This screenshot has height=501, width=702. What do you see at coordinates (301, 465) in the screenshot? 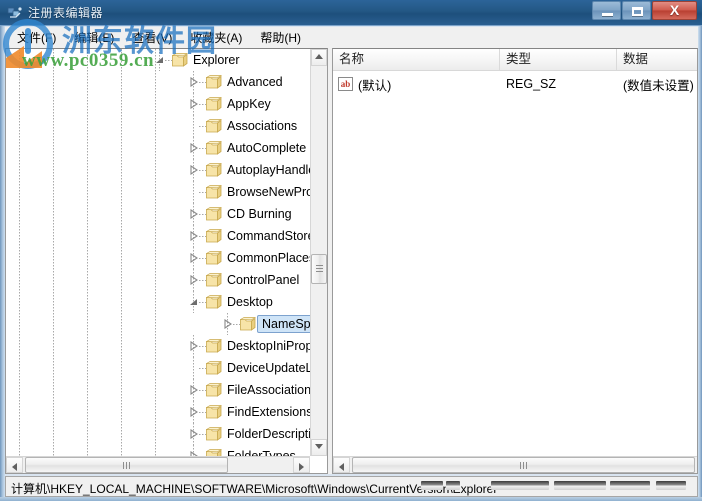
I see `scroll-right-button` at bounding box center [301, 465].